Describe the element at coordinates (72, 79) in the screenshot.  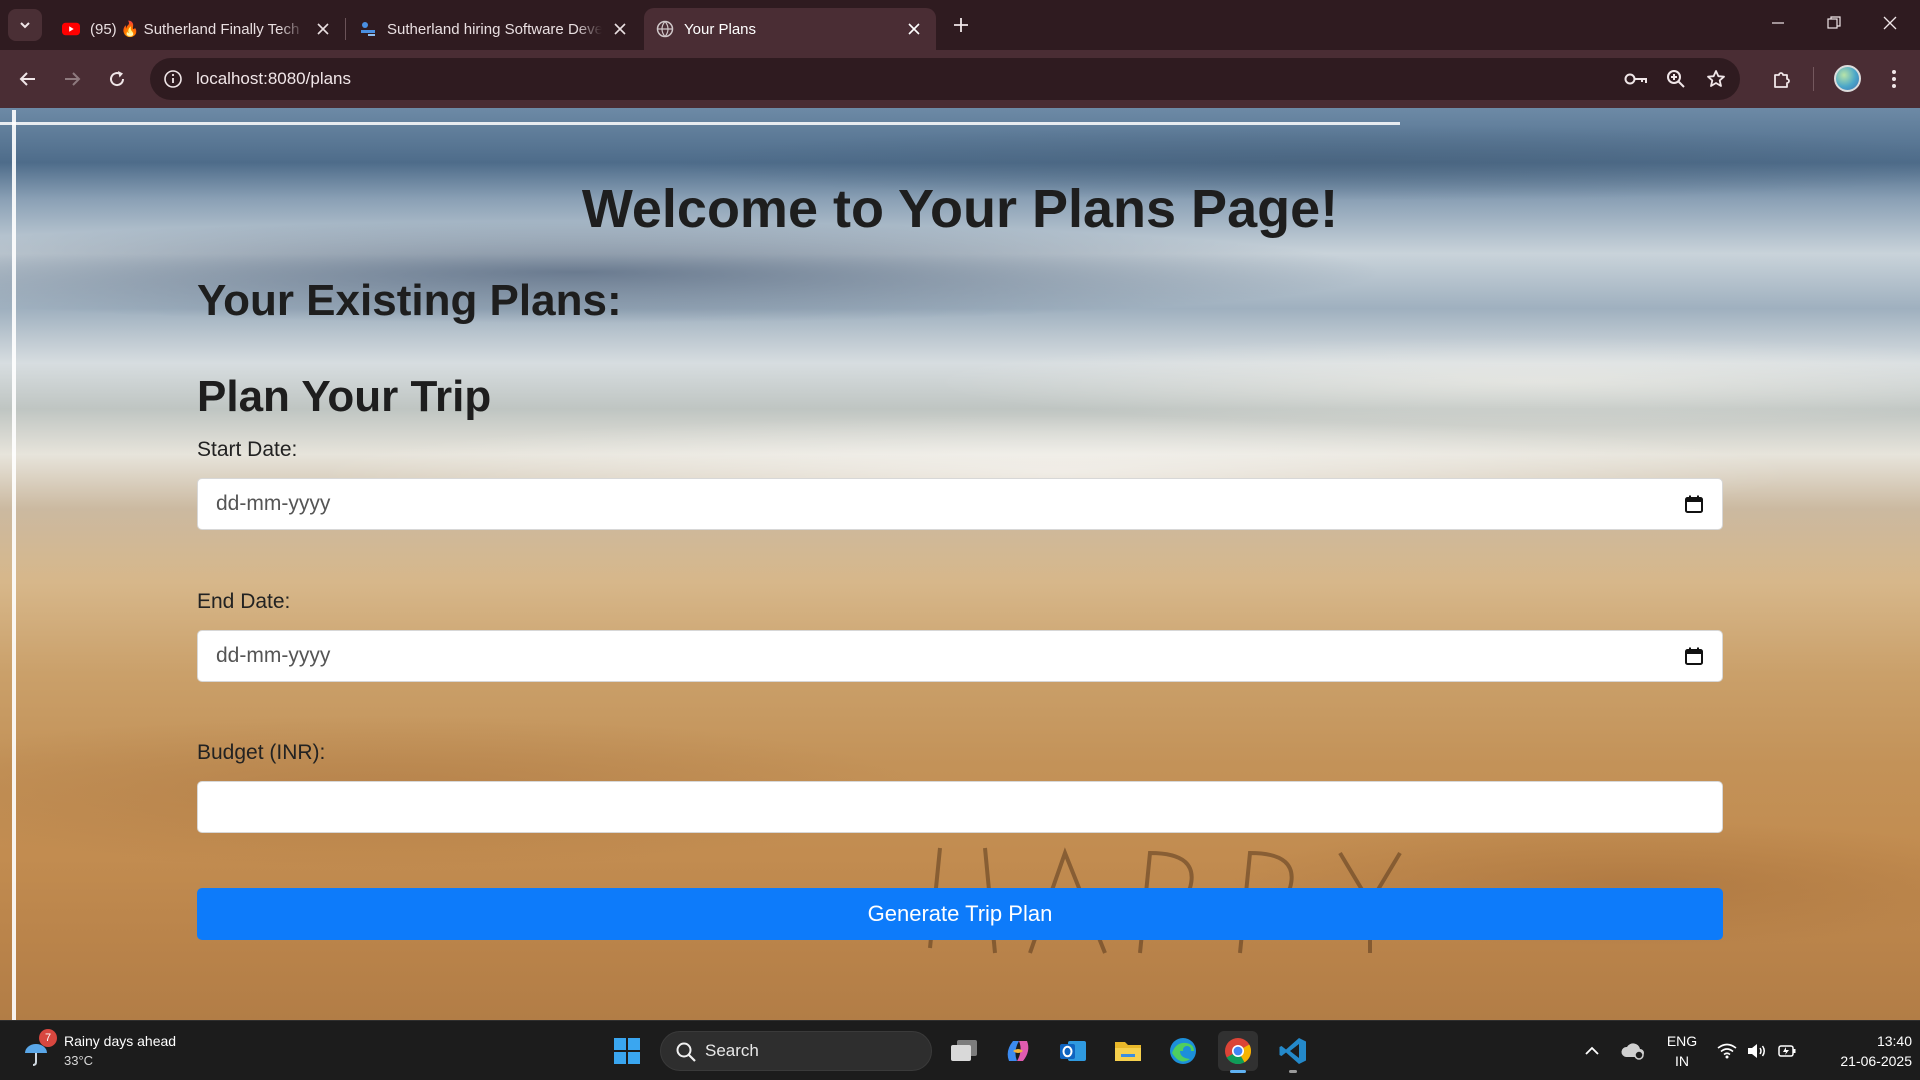
I see `forward-arrow-icon` at that location.